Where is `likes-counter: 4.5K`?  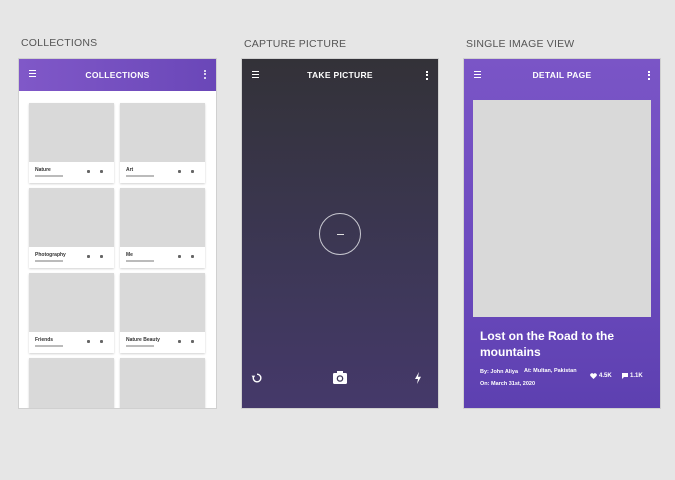 likes-counter: 4.5K is located at coordinates (601, 376).